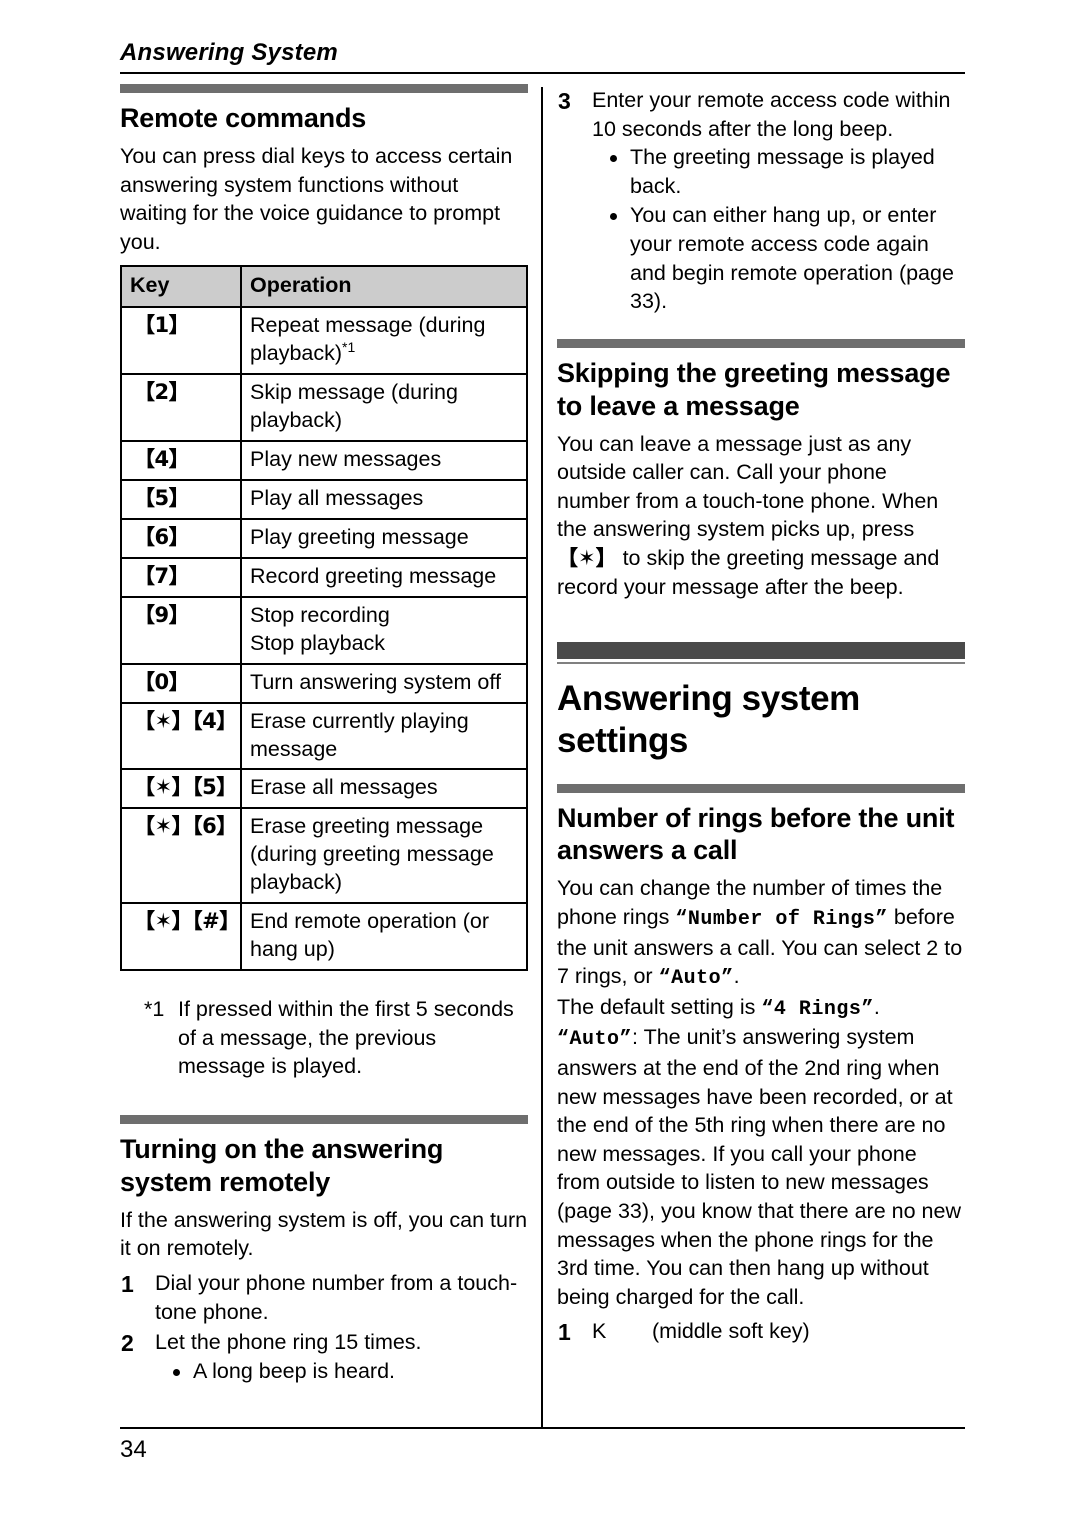  I want to click on table-row: 【✶】【5】 Erase all messages, so click(324, 789).